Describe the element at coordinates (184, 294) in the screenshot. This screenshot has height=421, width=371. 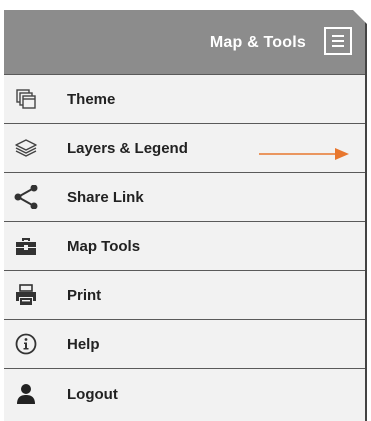
I see `menu-item-print: Print` at that location.